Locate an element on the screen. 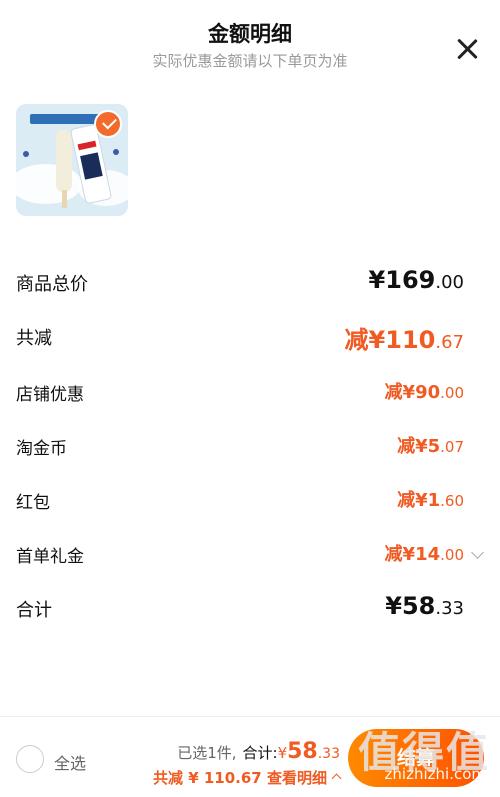  row-taojinbi: 淘金币 减¥5.07 is located at coordinates (250, 446).